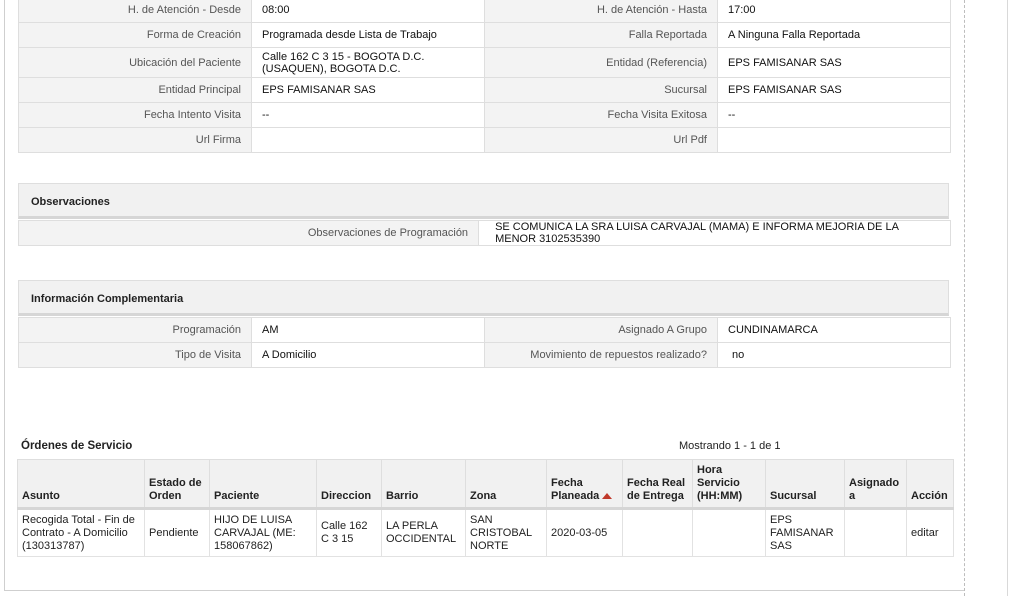 The height and width of the screenshot is (596, 1012). I want to click on label-ubicacion-paciente: Ubicación del Paciente, so click(135, 62).